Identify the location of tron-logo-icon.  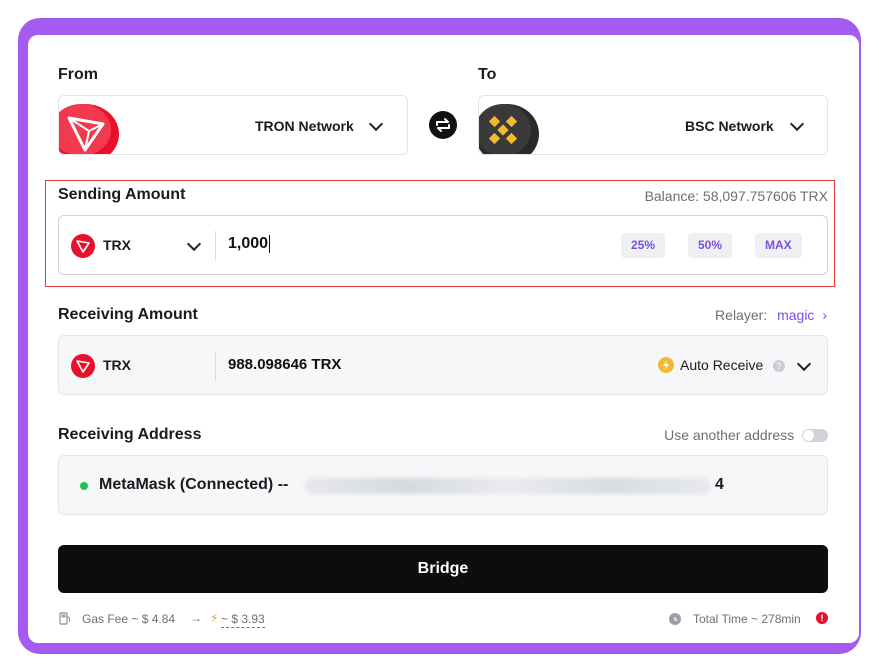
(90, 129).